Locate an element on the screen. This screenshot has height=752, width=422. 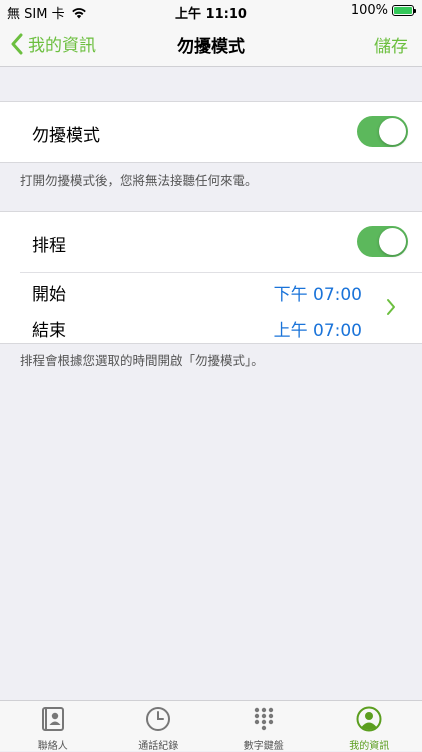
profile-icon is located at coordinates (369, 719).